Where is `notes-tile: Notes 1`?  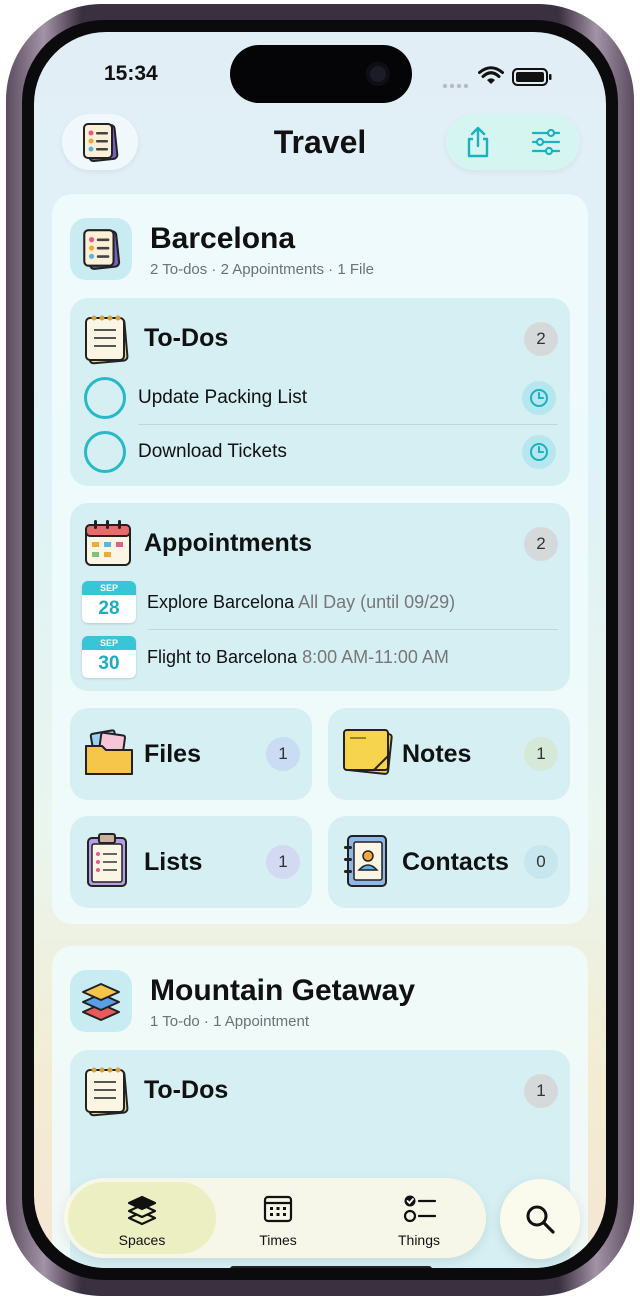 notes-tile: Notes 1 is located at coordinates (449, 754).